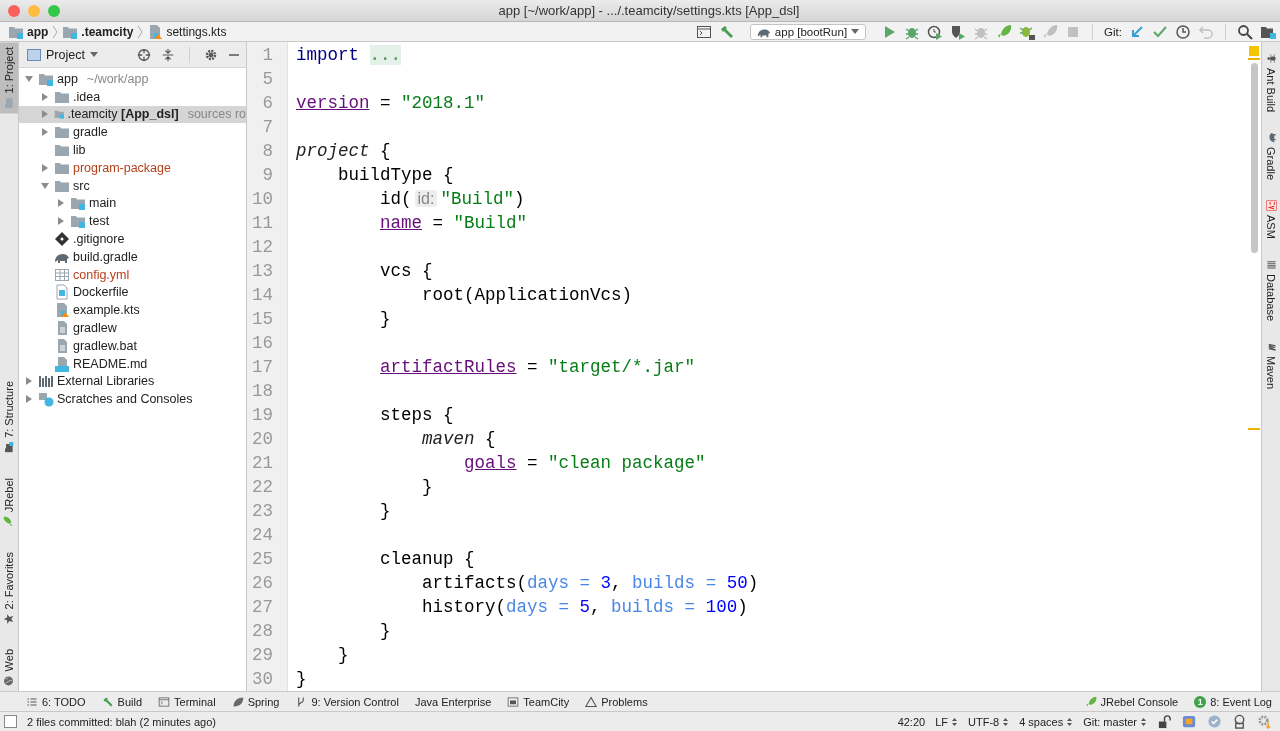 Image resolution: width=1280 pixels, height=731 pixels. Describe the element at coordinates (989, 721) in the screenshot. I see `status-widget: UTF-8` at that location.